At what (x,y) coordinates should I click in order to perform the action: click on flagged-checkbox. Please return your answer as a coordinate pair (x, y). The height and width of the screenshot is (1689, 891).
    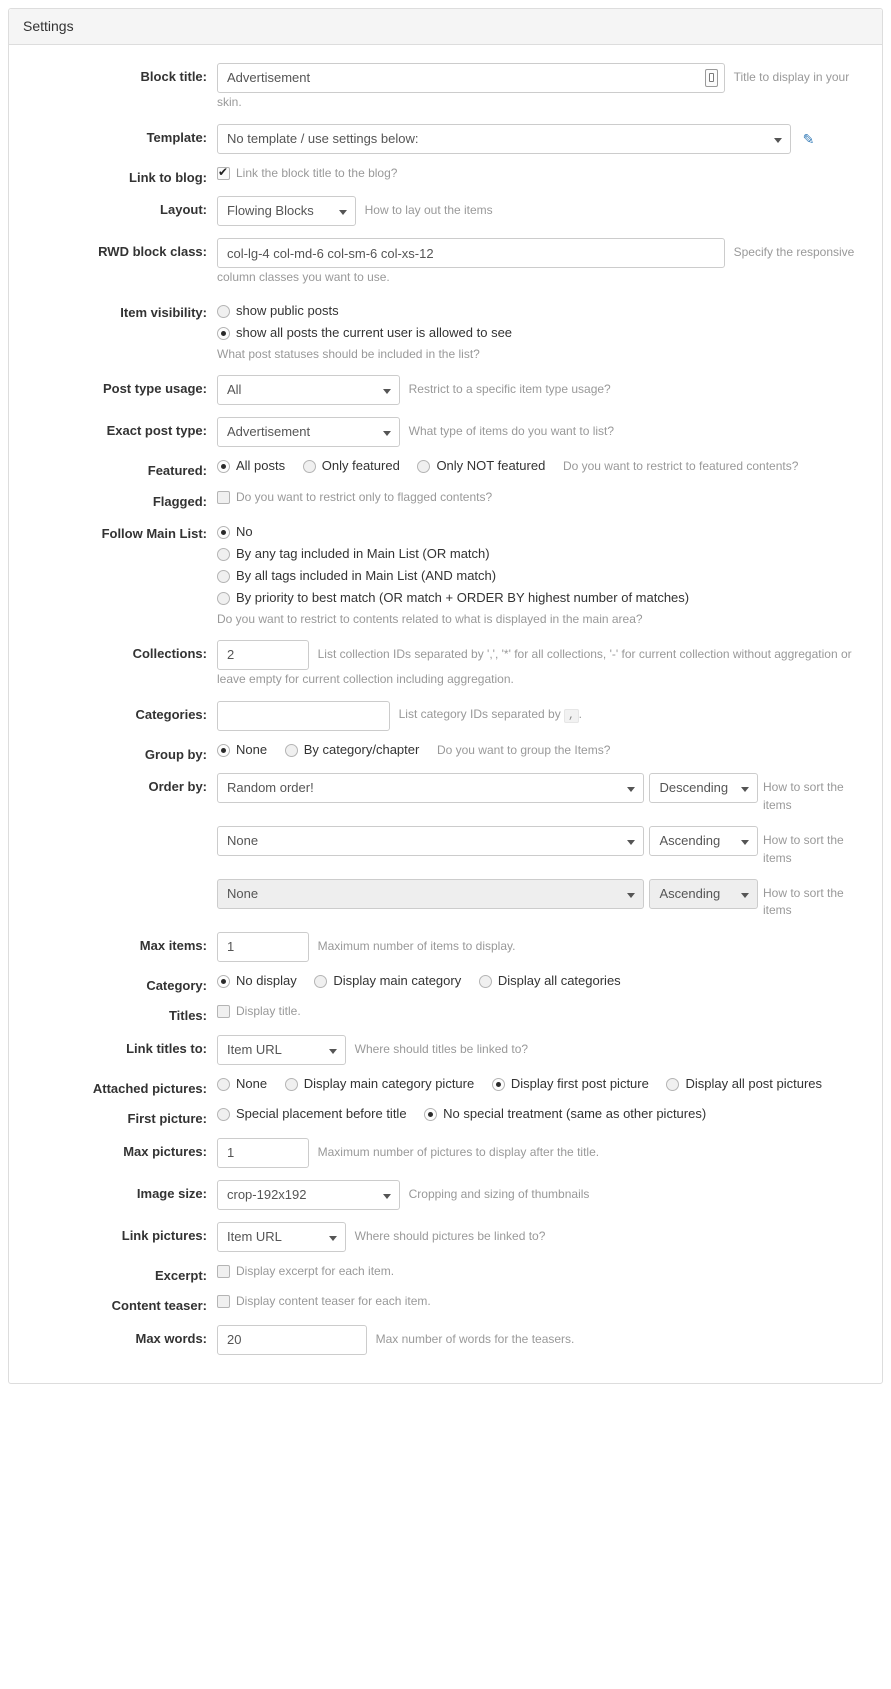
    Looking at the image, I should click on (223, 497).